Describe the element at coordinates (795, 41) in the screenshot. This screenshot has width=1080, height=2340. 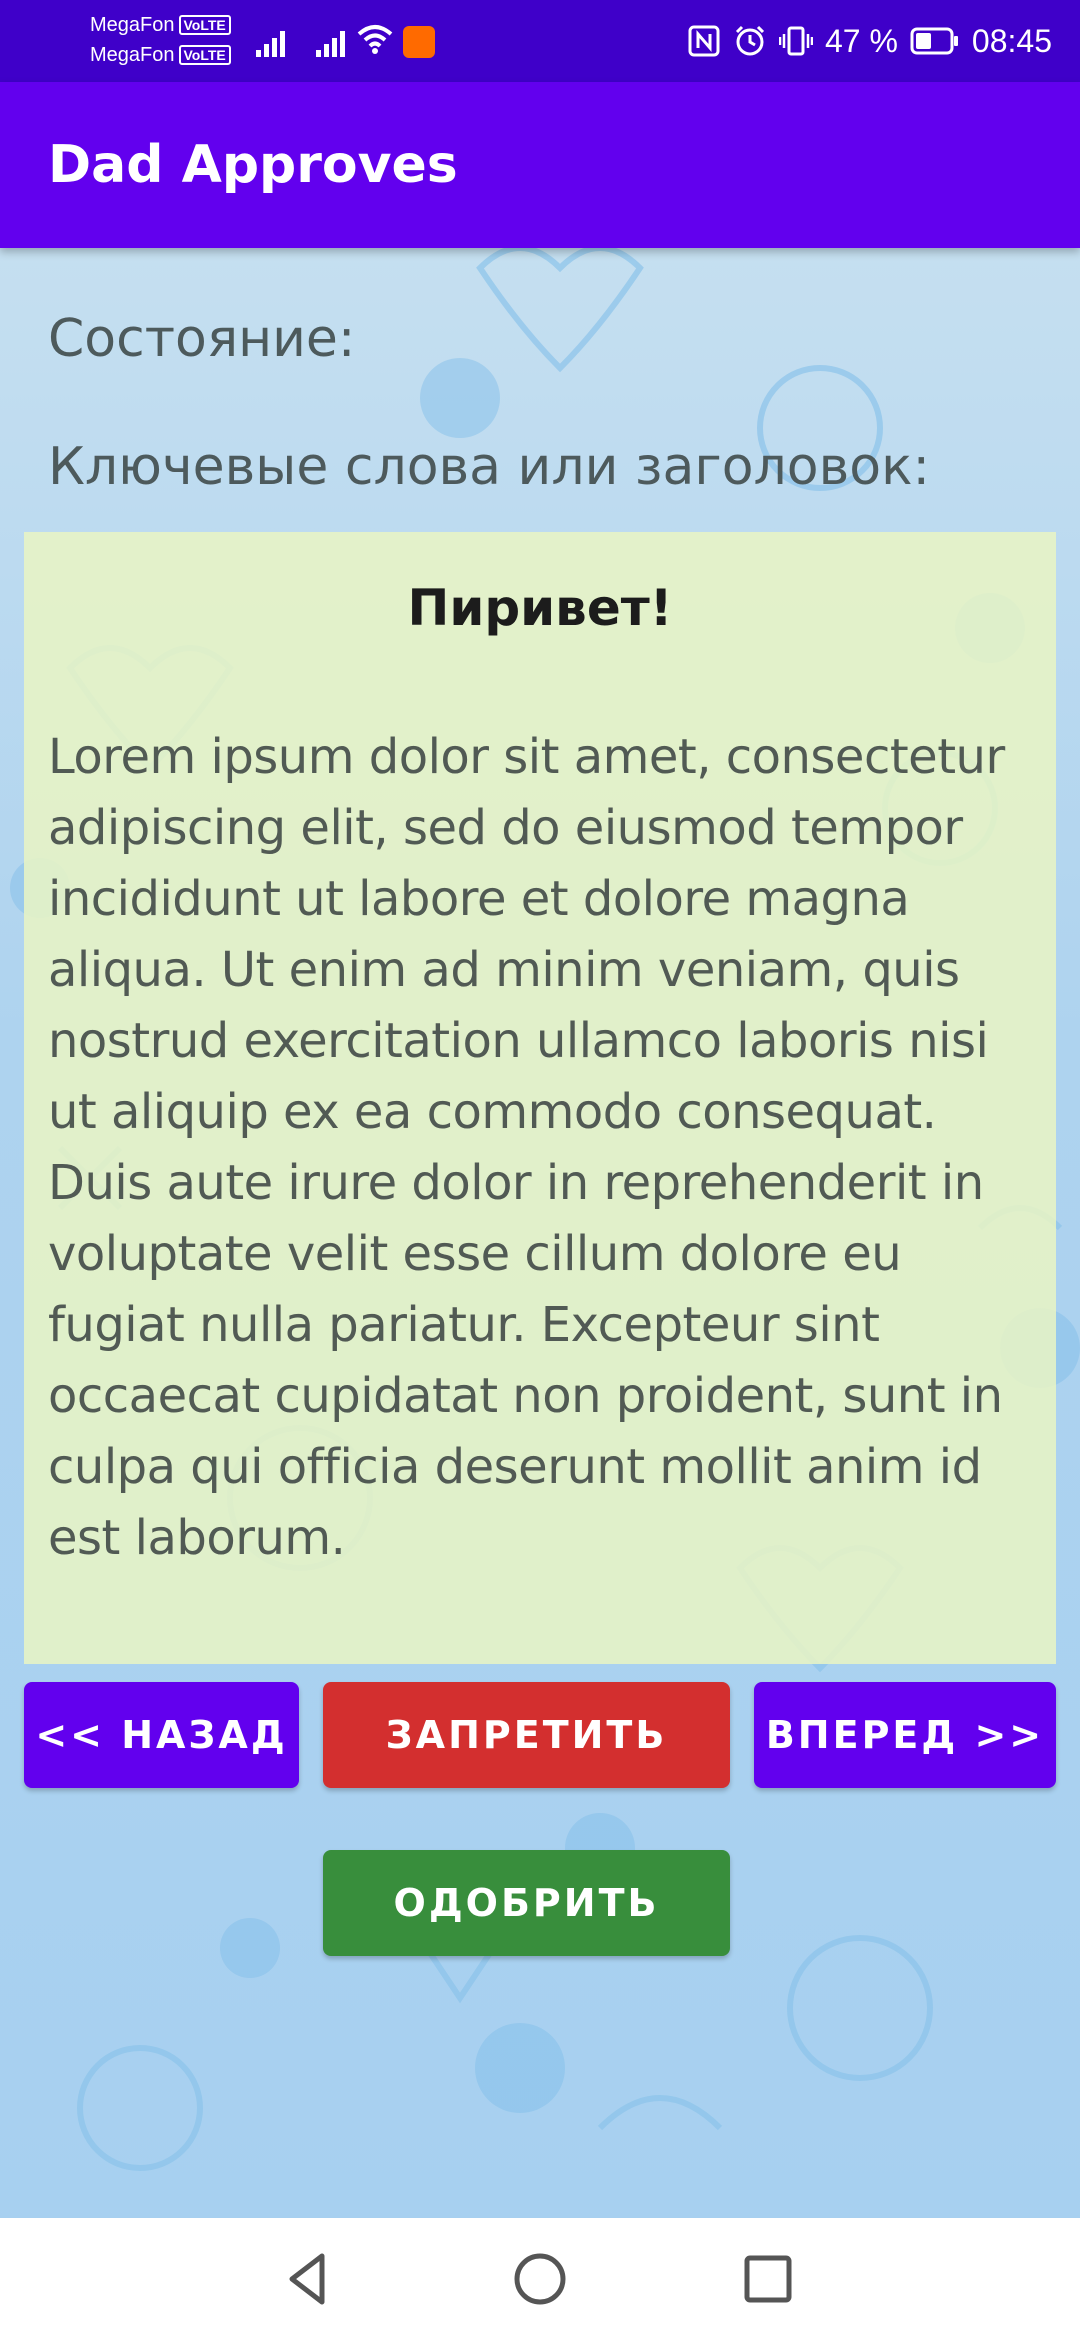
I see `vibrate-icon` at that location.